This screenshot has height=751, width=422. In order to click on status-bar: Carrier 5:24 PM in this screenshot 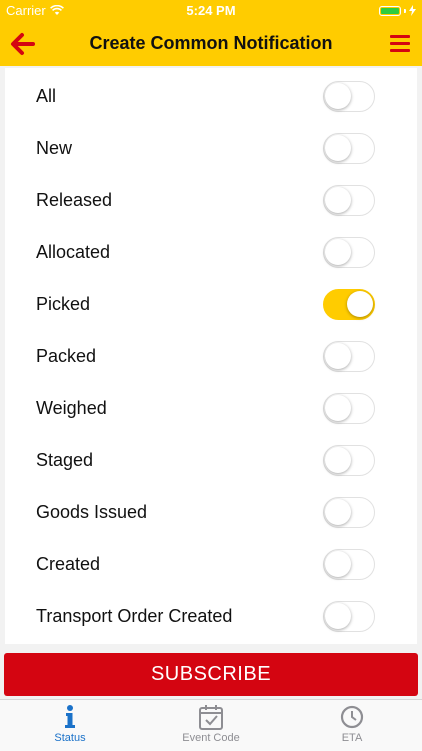, I will do `click(211, 11)`.